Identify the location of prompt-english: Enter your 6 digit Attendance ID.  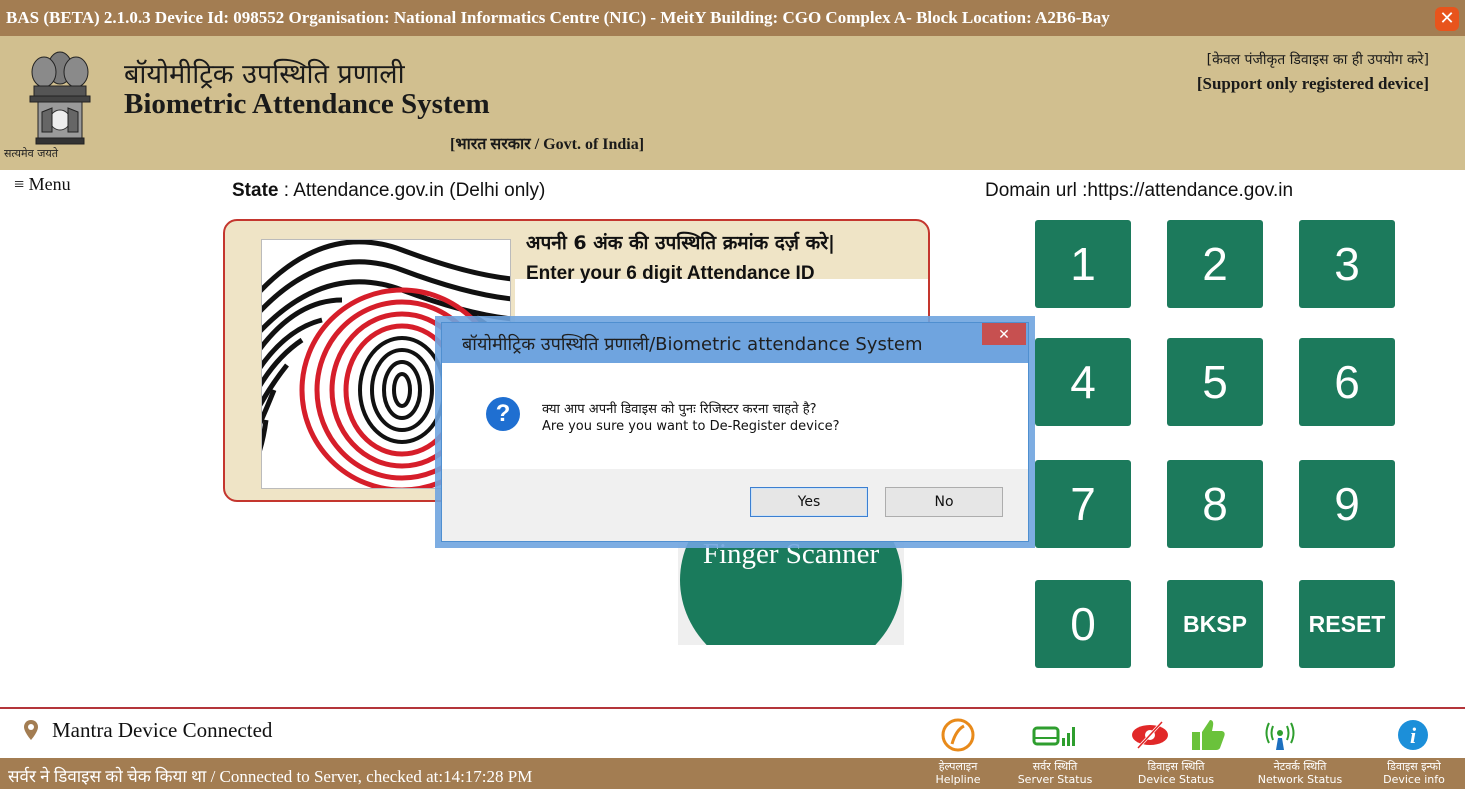
(670, 273).